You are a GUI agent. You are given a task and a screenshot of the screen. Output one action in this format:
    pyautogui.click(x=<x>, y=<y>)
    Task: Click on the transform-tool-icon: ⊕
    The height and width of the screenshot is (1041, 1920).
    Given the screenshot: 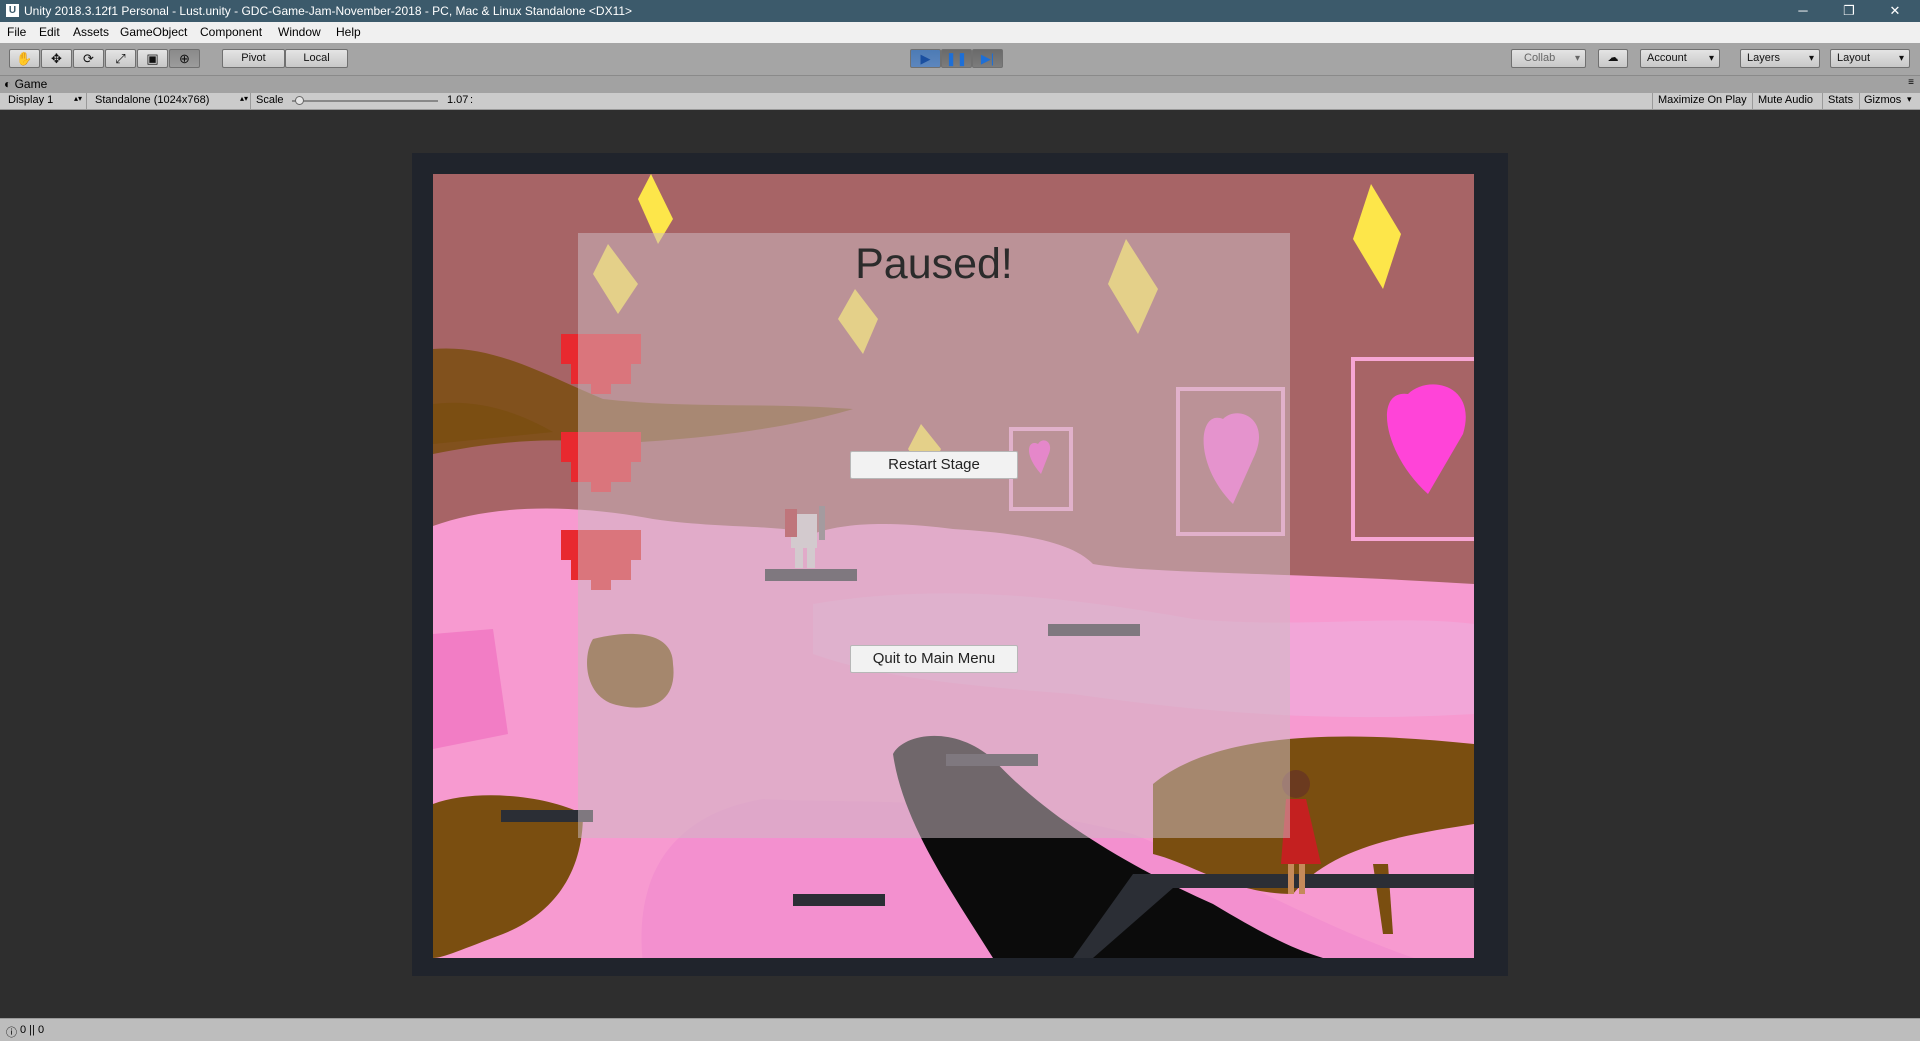 What is the action you would take?
    pyautogui.click(x=184, y=58)
    